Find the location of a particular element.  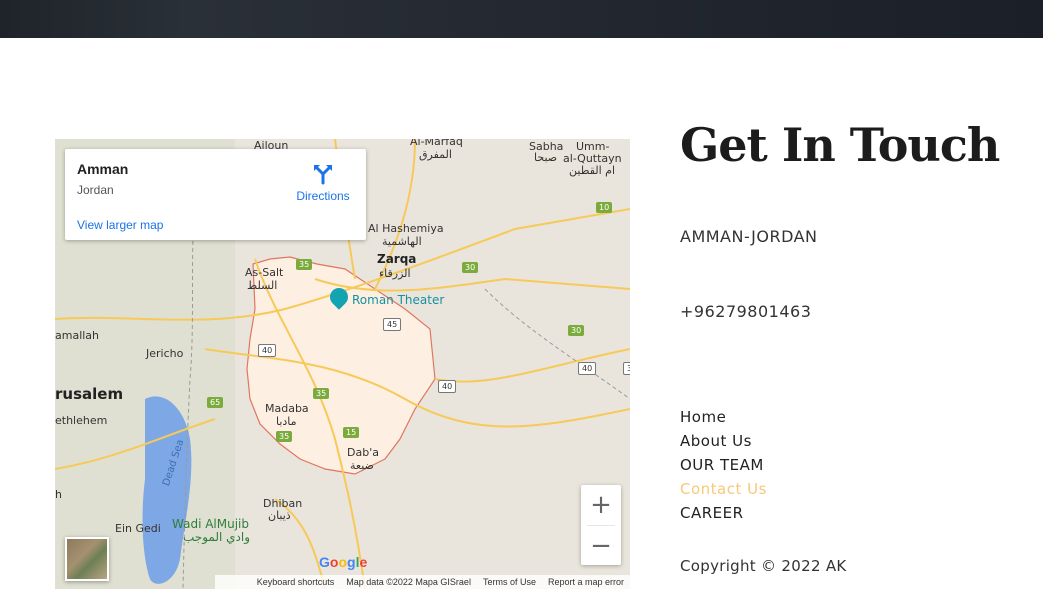

map-label-dhaba: Dab'a is located at coordinates (363, 452).